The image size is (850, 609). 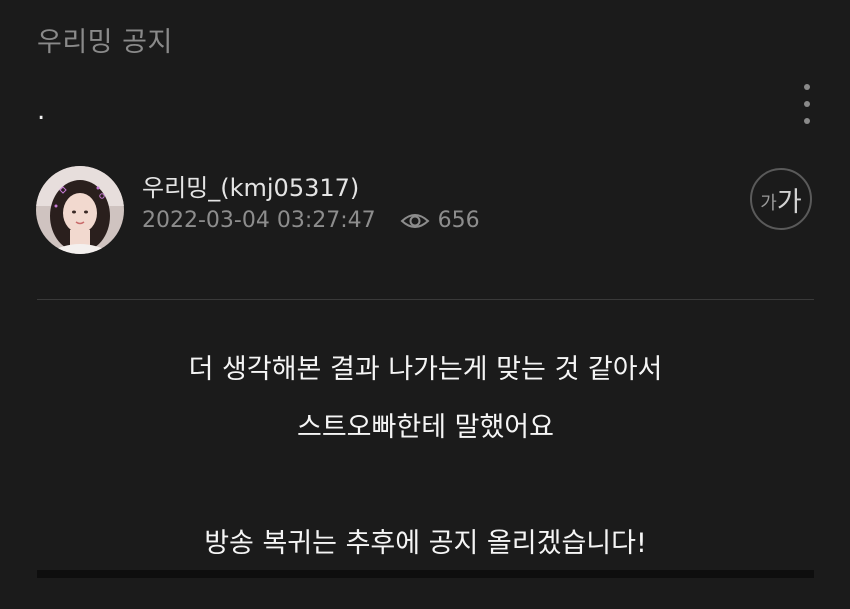 What do you see at coordinates (425, 543) in the screenshot?
I see `content-line: 방송 복귀는 추후에 공지 올리겠습니다!` at bounding box center [425, 543].